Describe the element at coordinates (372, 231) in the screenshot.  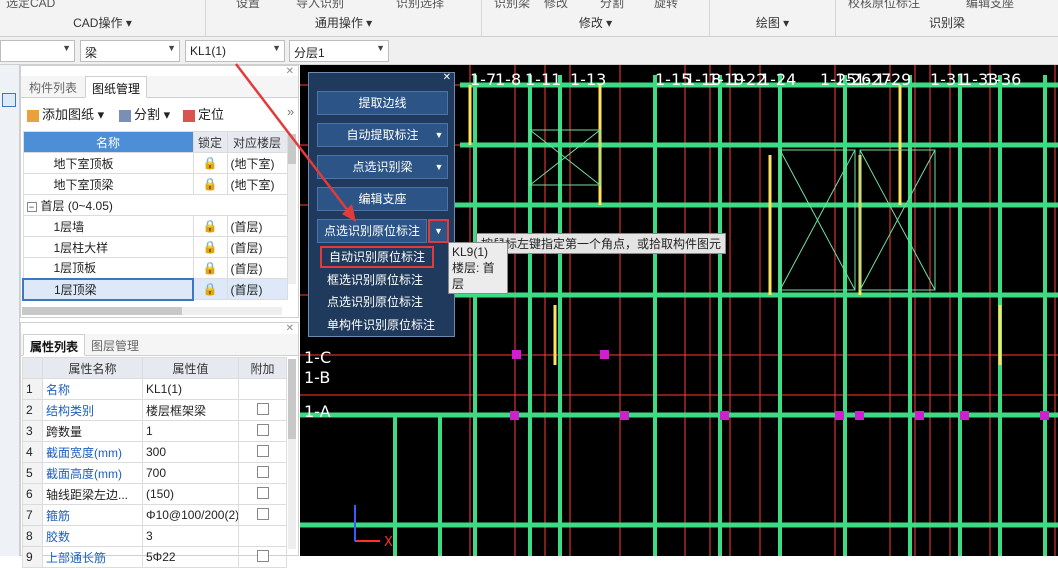
I see `point-recognize-annotation-button: 点选识别原位标注` at that location.